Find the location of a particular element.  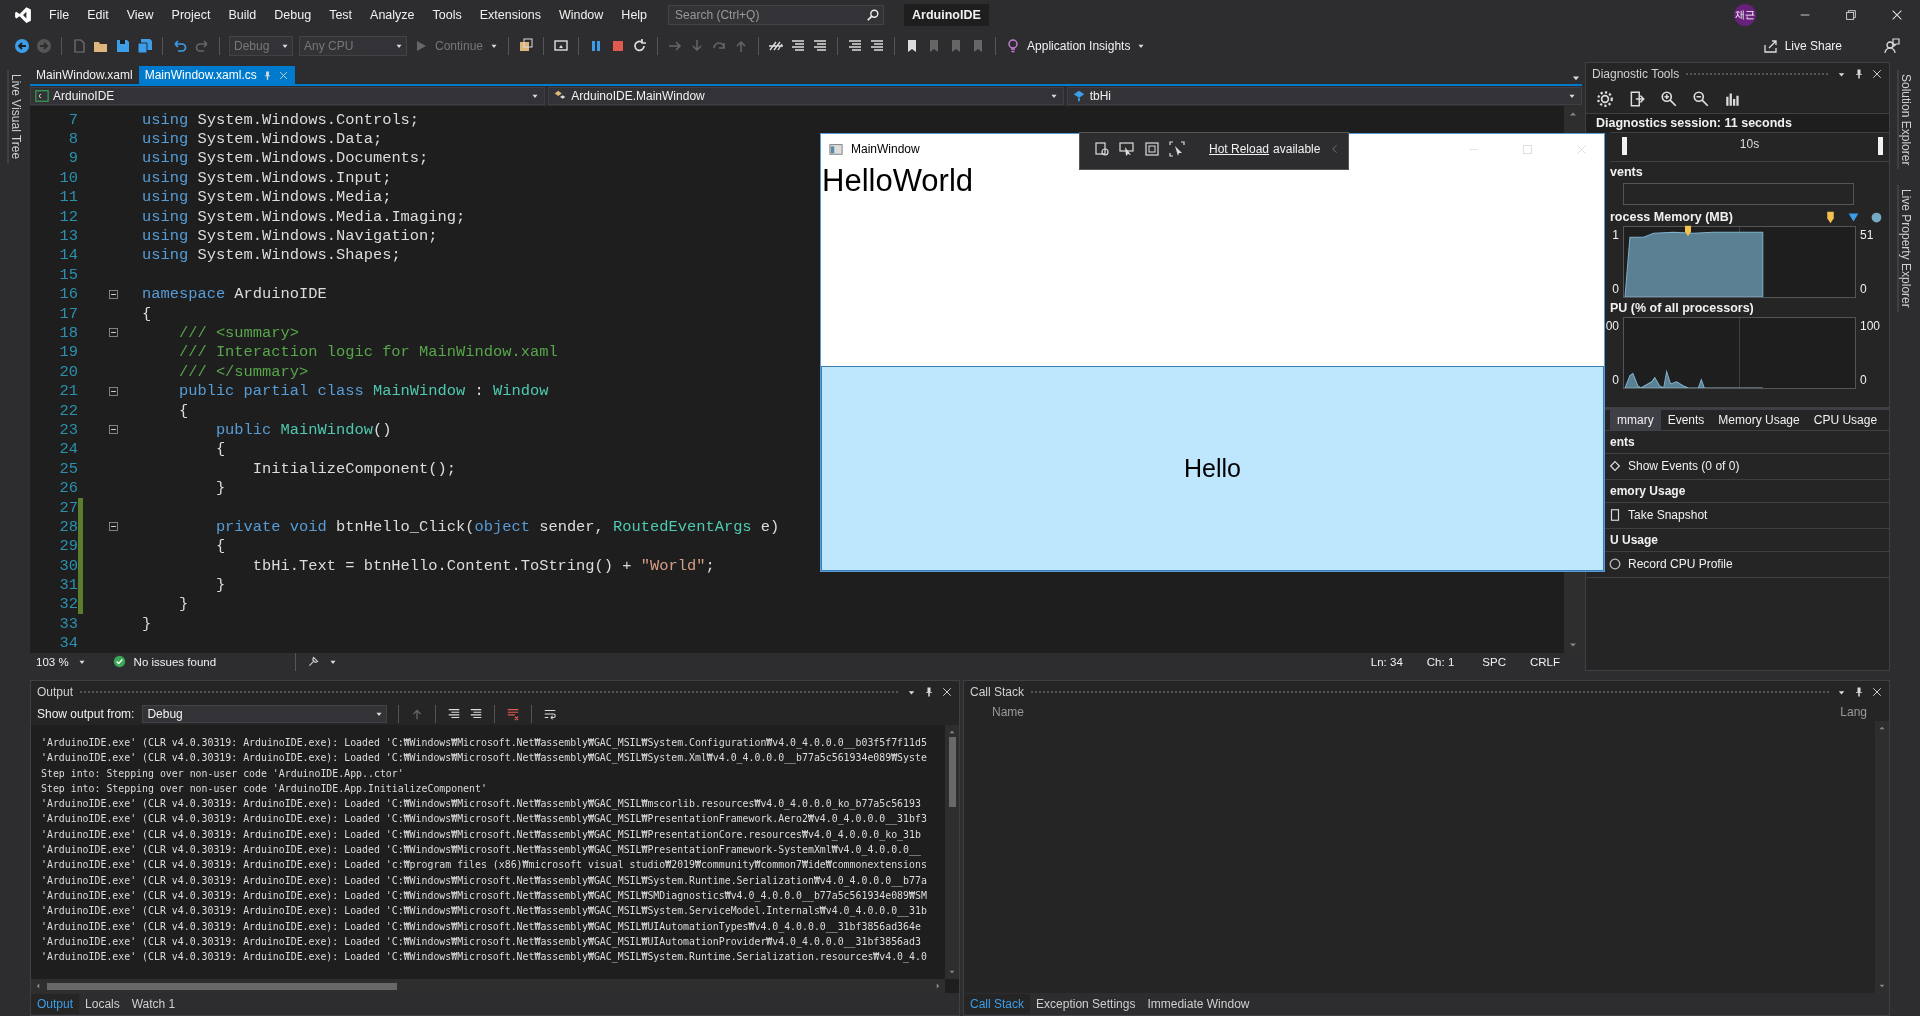

field-icon is located at coordinates (1078, 96).